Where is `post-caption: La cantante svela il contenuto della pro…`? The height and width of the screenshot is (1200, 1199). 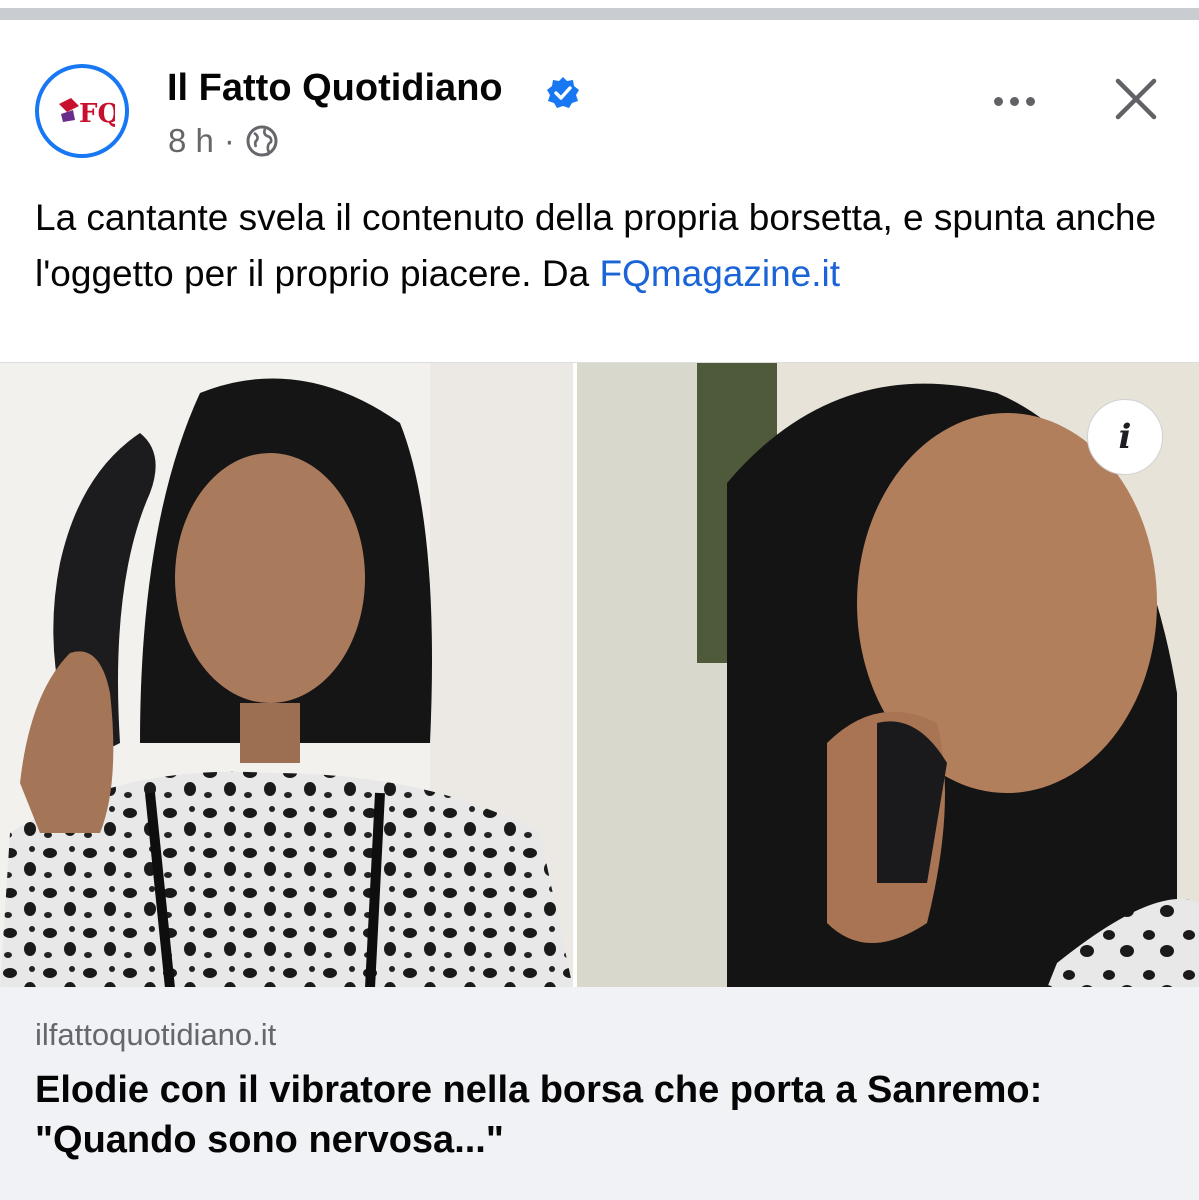 post-caption: La cantante svela il contenuto della pro… is located at coordinates (600, 246).